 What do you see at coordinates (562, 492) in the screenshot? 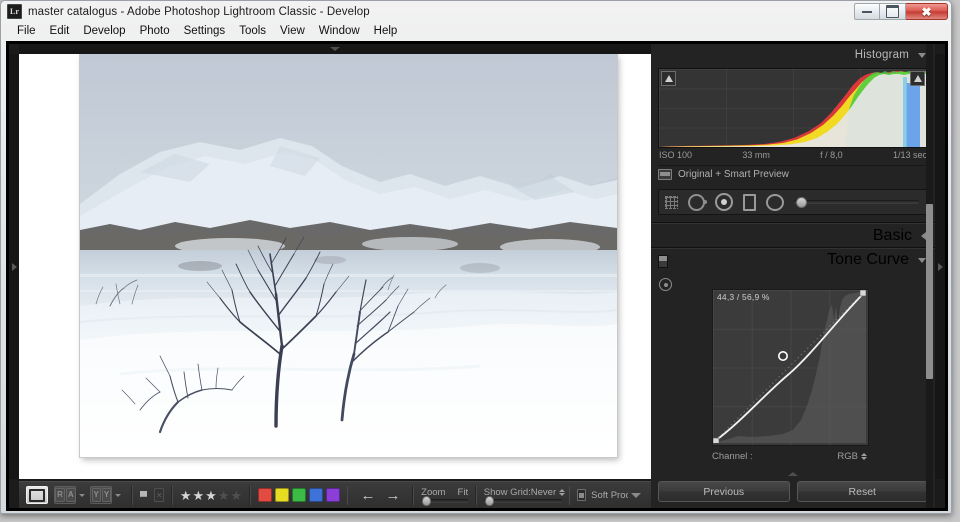
I see `show-grid-spinner-icon` at bounding box center [562, 492].